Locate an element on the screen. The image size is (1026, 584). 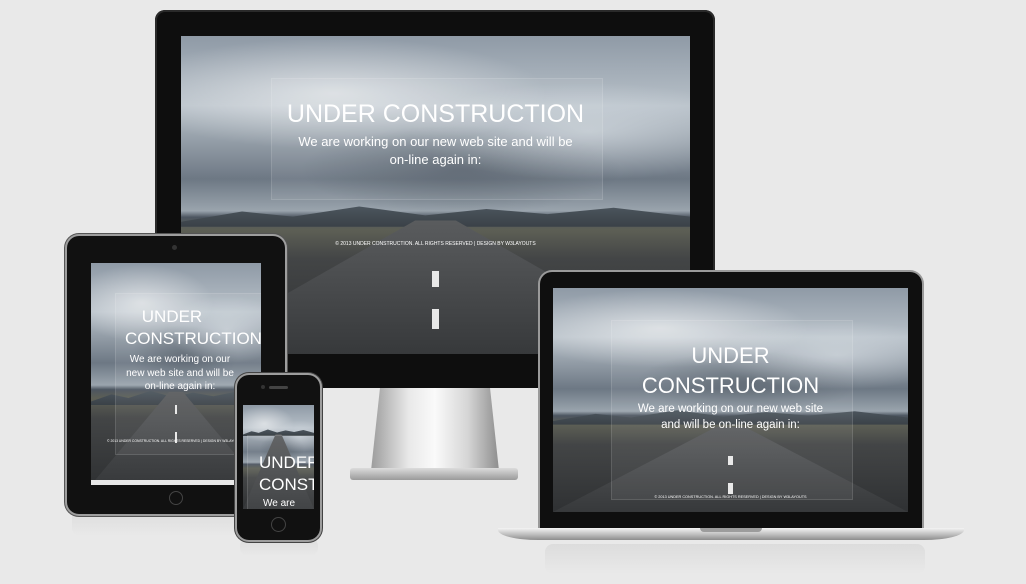
phone-screen: UNDER CONSTRUCTI We are is located at coordinates (278, 457).